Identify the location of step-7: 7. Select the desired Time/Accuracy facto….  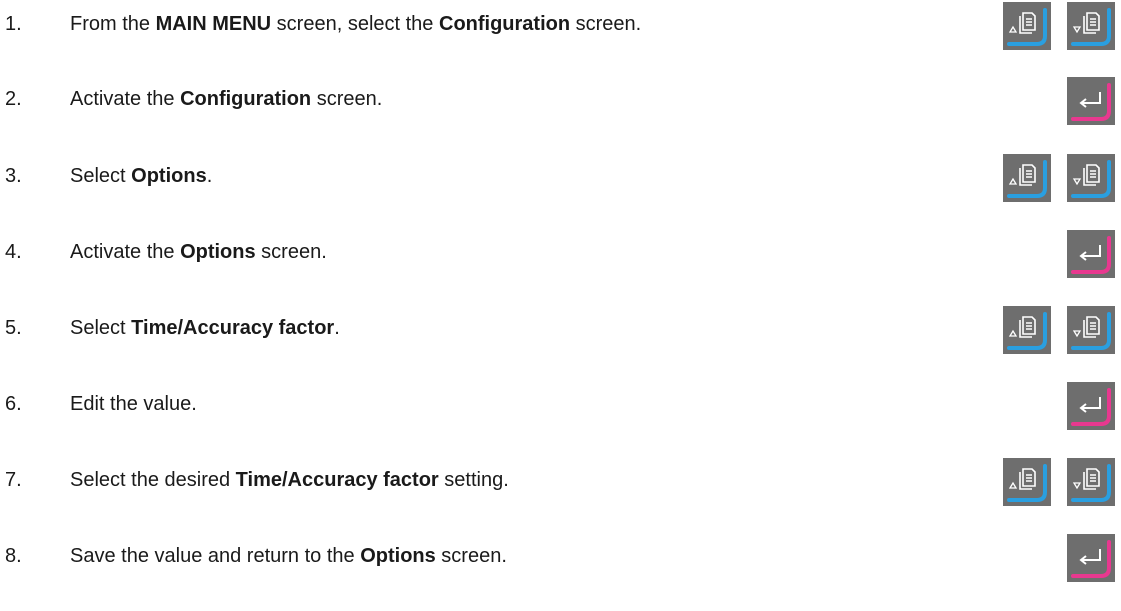
(560, 492).